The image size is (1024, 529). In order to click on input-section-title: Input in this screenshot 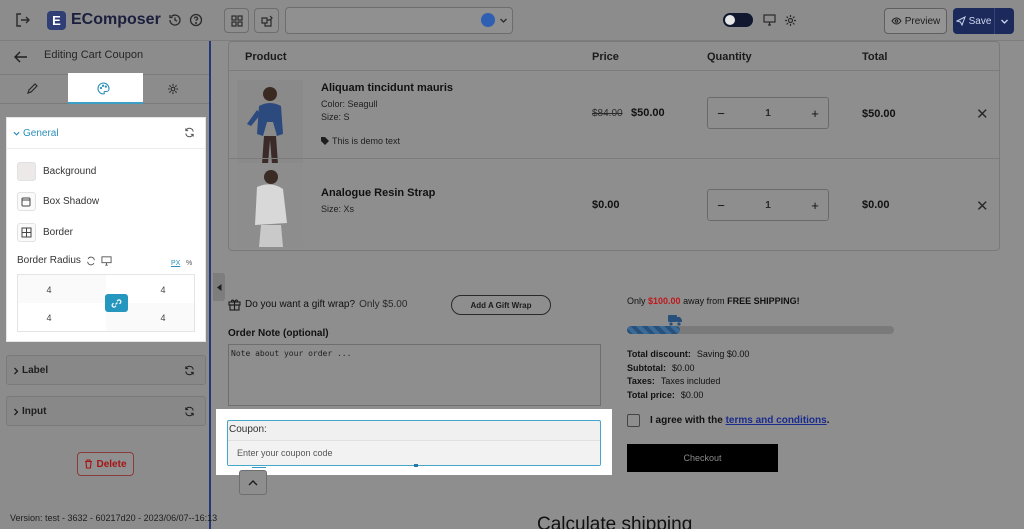, I will do `click(34, 411)`.